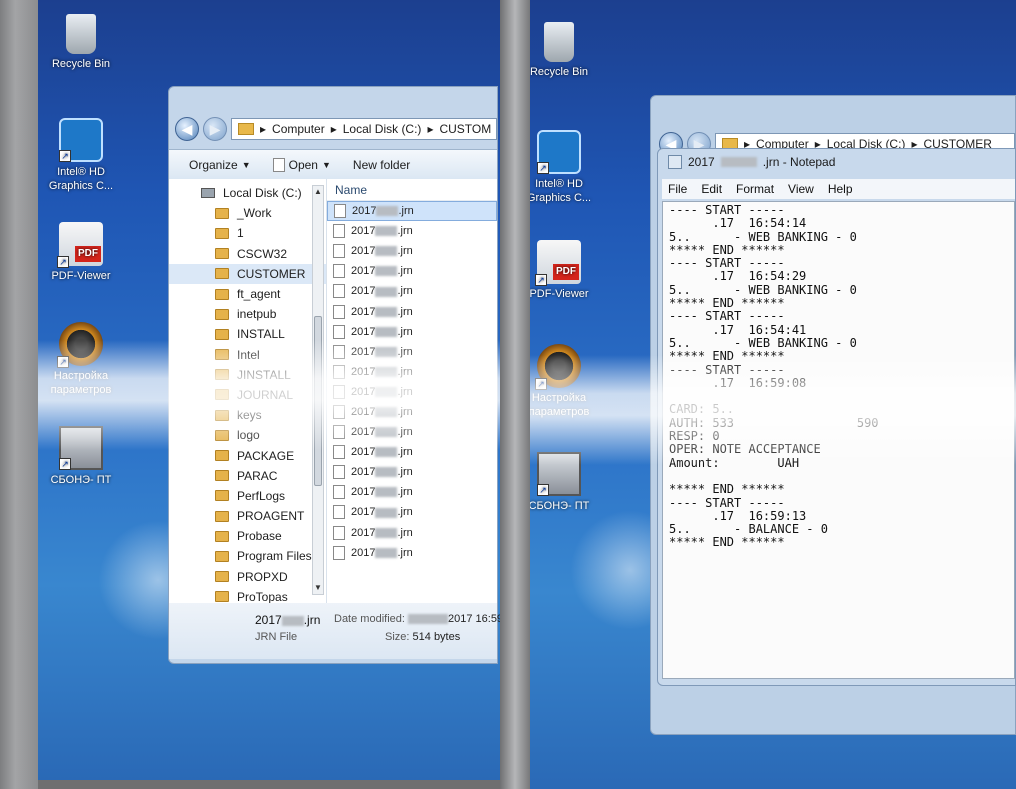  Describe the element at coordinates (247, 254) in the screenshot. I see `nav-item: CSCW32` at that location.